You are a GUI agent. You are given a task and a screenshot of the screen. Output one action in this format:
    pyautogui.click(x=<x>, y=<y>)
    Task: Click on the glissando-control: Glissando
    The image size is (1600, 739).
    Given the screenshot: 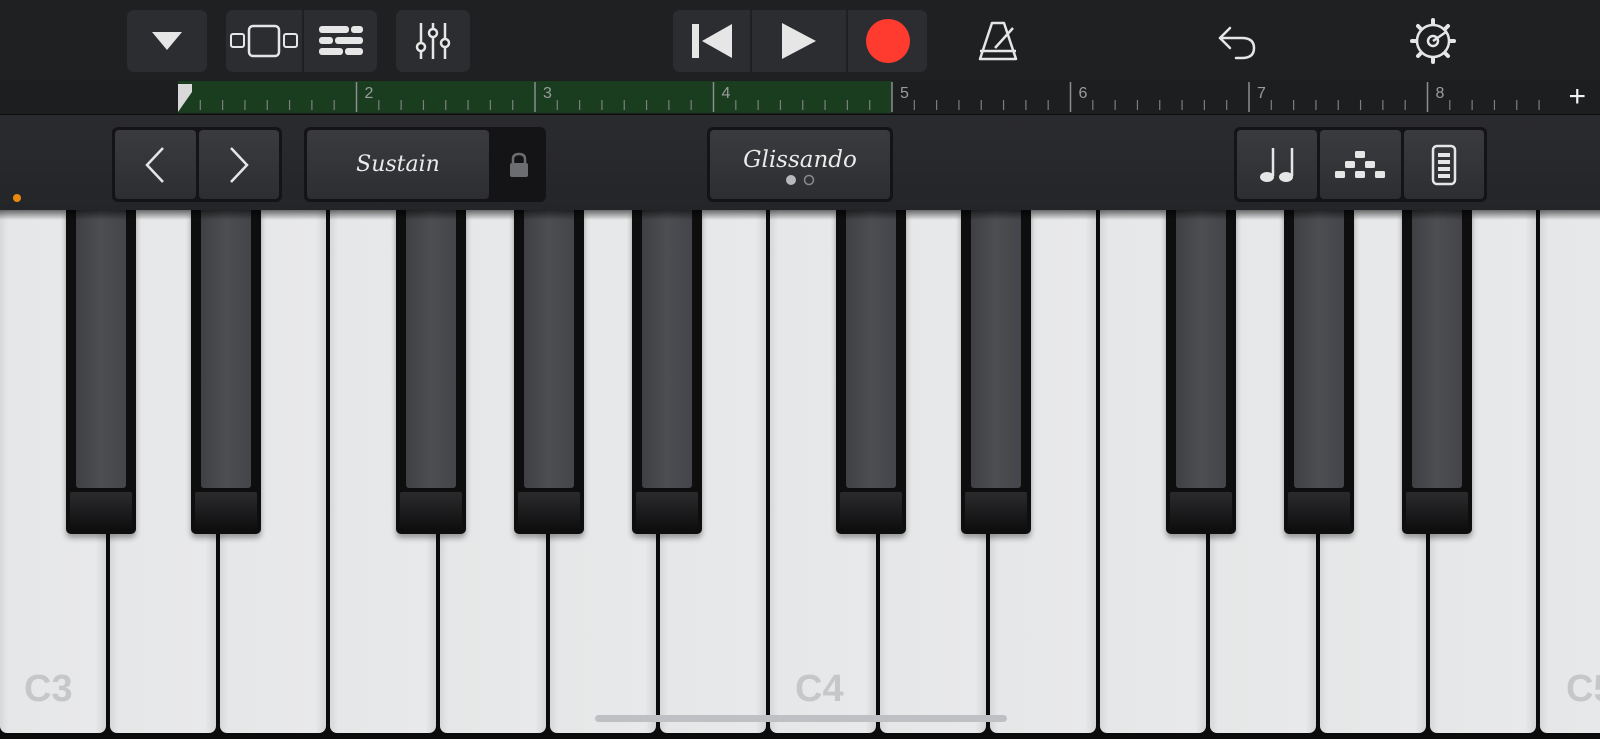 What is the action you would take?
    pyautogui.click(x=800, y=164)
    